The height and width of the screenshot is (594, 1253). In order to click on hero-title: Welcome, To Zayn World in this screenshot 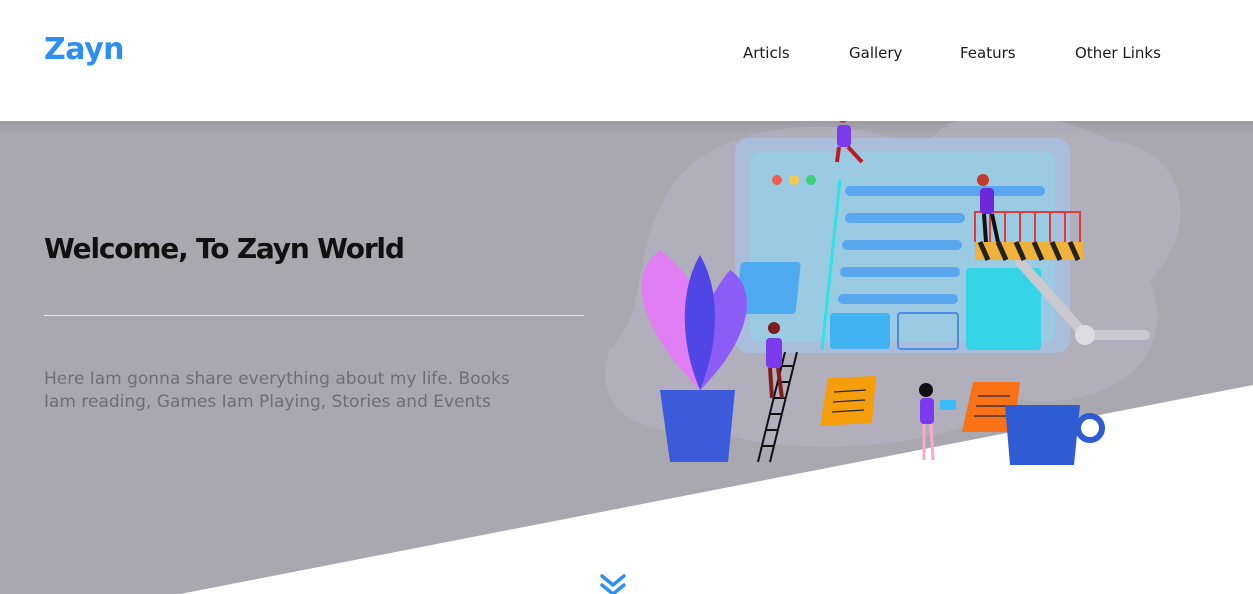, I will do `click(224, 248)`.